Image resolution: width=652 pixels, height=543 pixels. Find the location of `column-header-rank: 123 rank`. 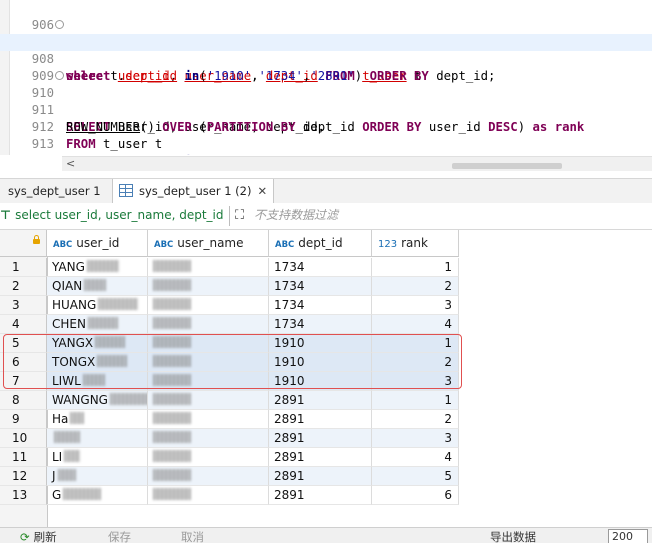

column-header-rank: 123 rank is located at coordinates (415, 243).